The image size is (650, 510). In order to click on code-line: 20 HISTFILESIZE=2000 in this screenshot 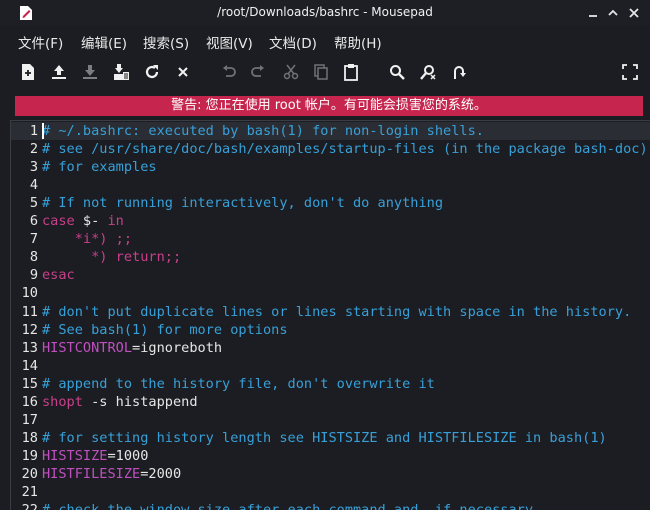, I will do `click(330, 474)`.